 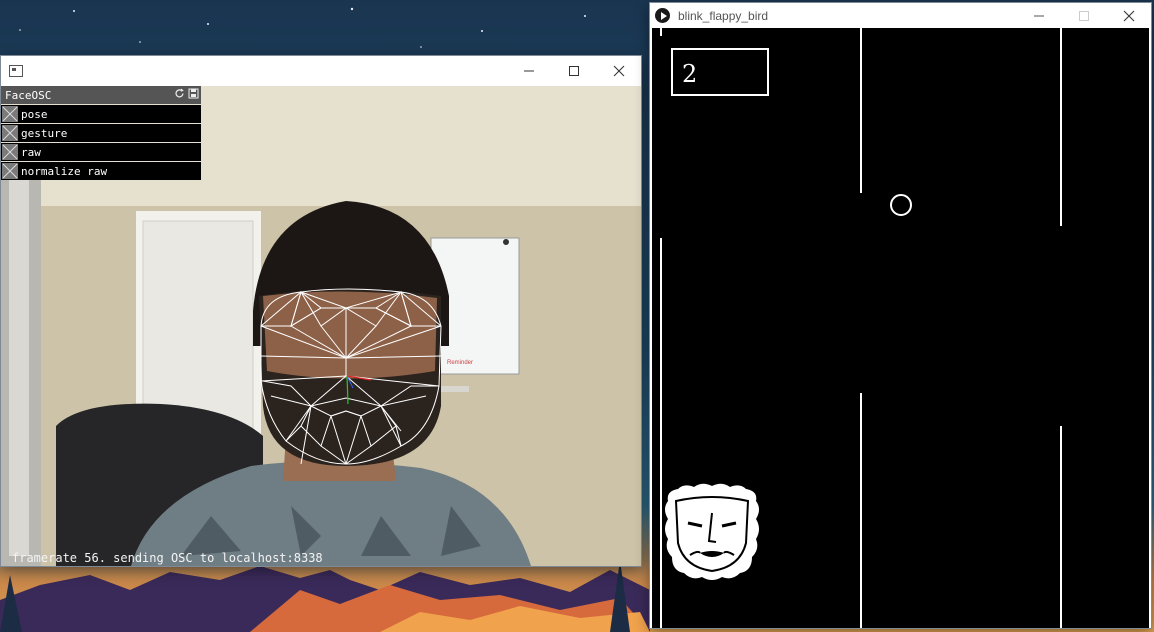 I want to click on raw-checkbox, so click(x=10, y=152).